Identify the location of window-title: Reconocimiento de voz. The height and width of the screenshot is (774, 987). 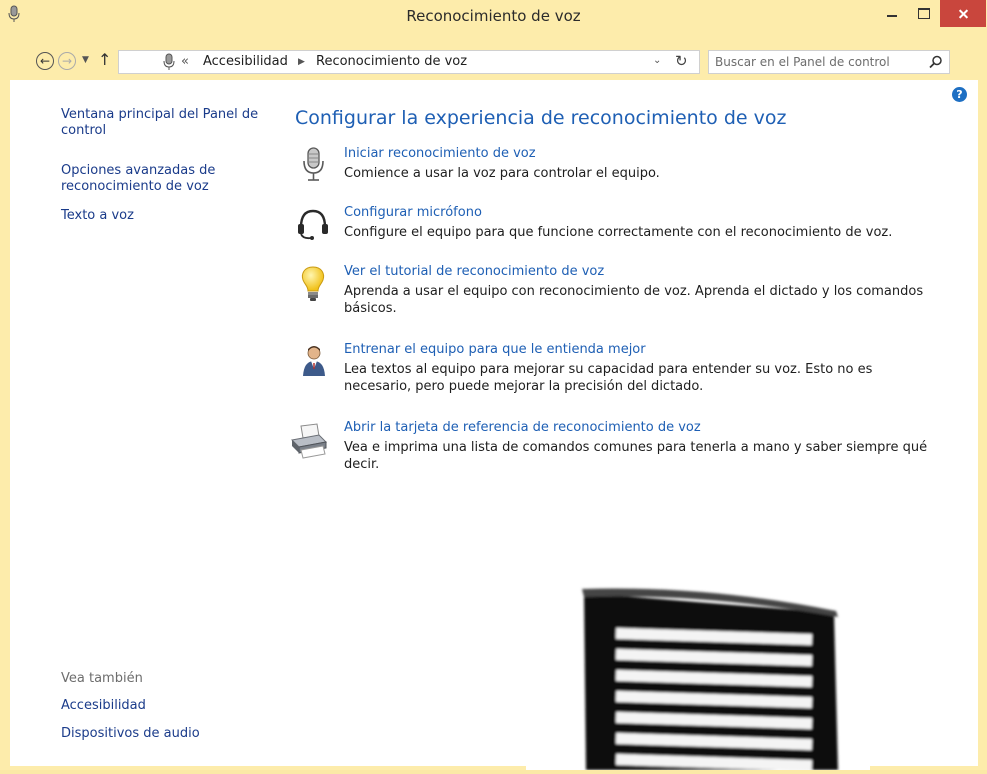
(493, 16).